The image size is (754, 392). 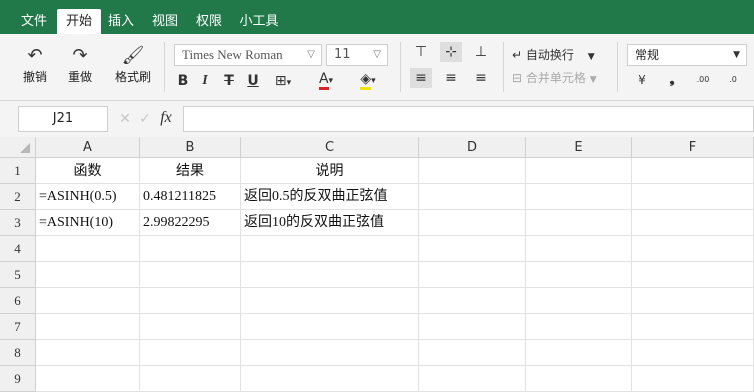 I want to click on cell-c8, so click(x=330, y=353).